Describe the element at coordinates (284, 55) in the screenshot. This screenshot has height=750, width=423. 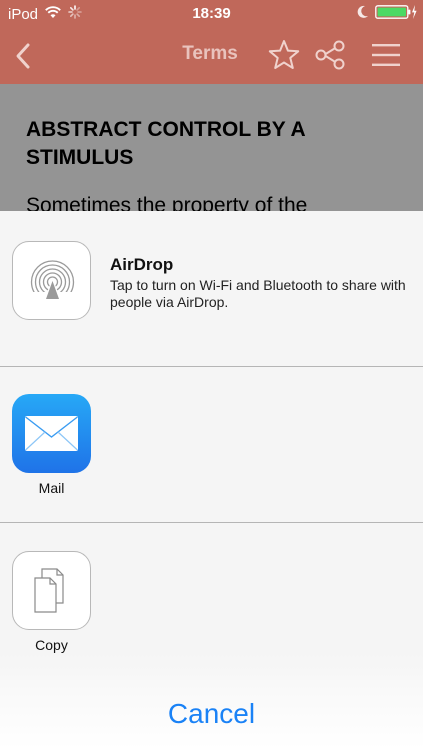
I see `star-icon` at that location.